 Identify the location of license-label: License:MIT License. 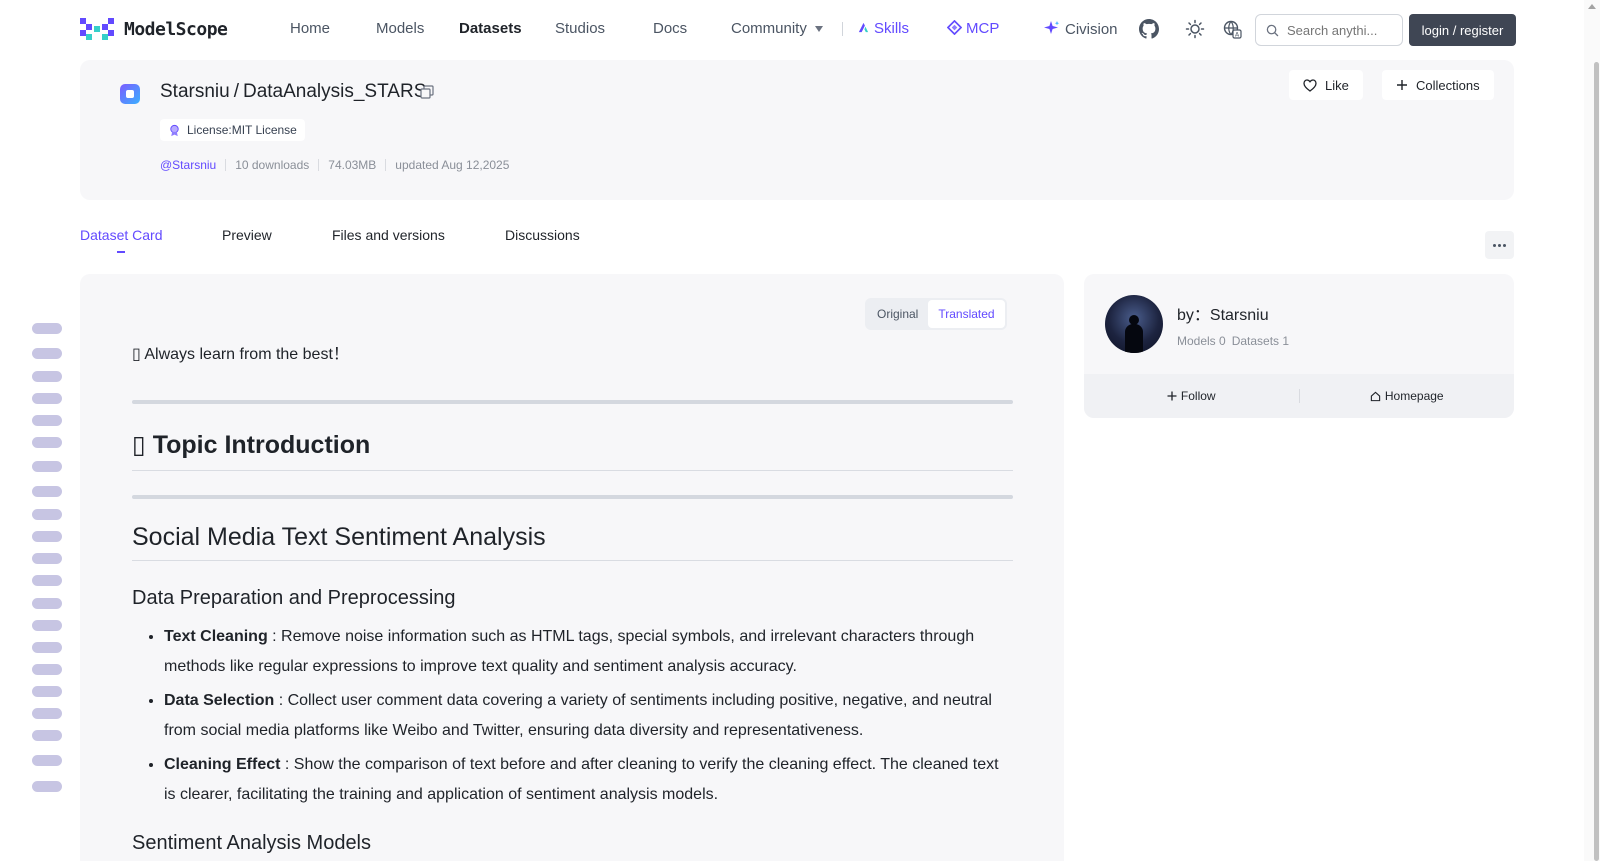
(242, 130).